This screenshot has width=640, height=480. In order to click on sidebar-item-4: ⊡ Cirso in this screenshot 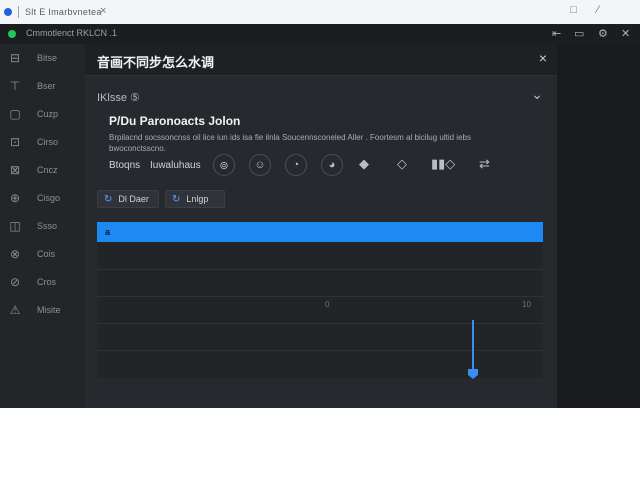, I will do `click(42, 142)`.